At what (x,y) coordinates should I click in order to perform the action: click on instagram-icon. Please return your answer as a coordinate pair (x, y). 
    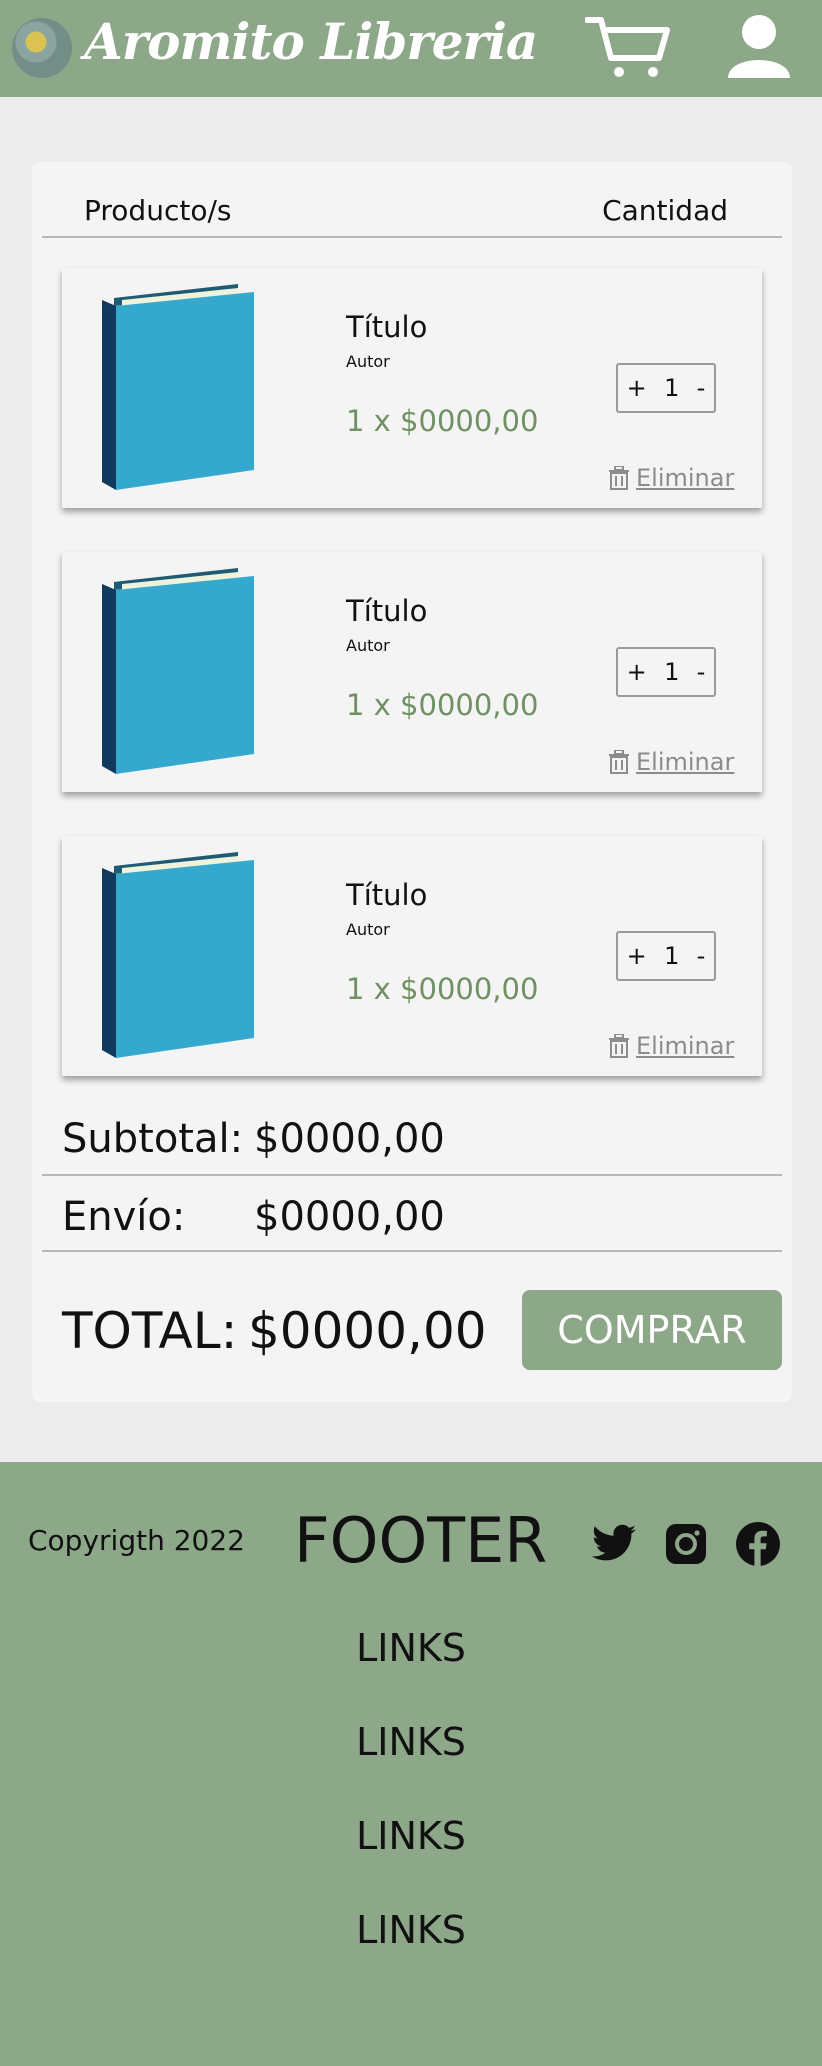
    Looking at the image, I should click on (686, 1544).